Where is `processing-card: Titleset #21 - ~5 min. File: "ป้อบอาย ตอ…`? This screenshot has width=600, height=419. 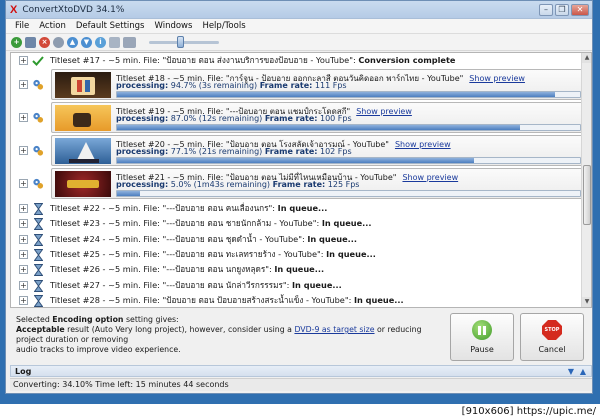 processing-card: Titleset #21 - ~5 min. File: "ป้อบอาย ตอ… is located at coordinates (317, 183).